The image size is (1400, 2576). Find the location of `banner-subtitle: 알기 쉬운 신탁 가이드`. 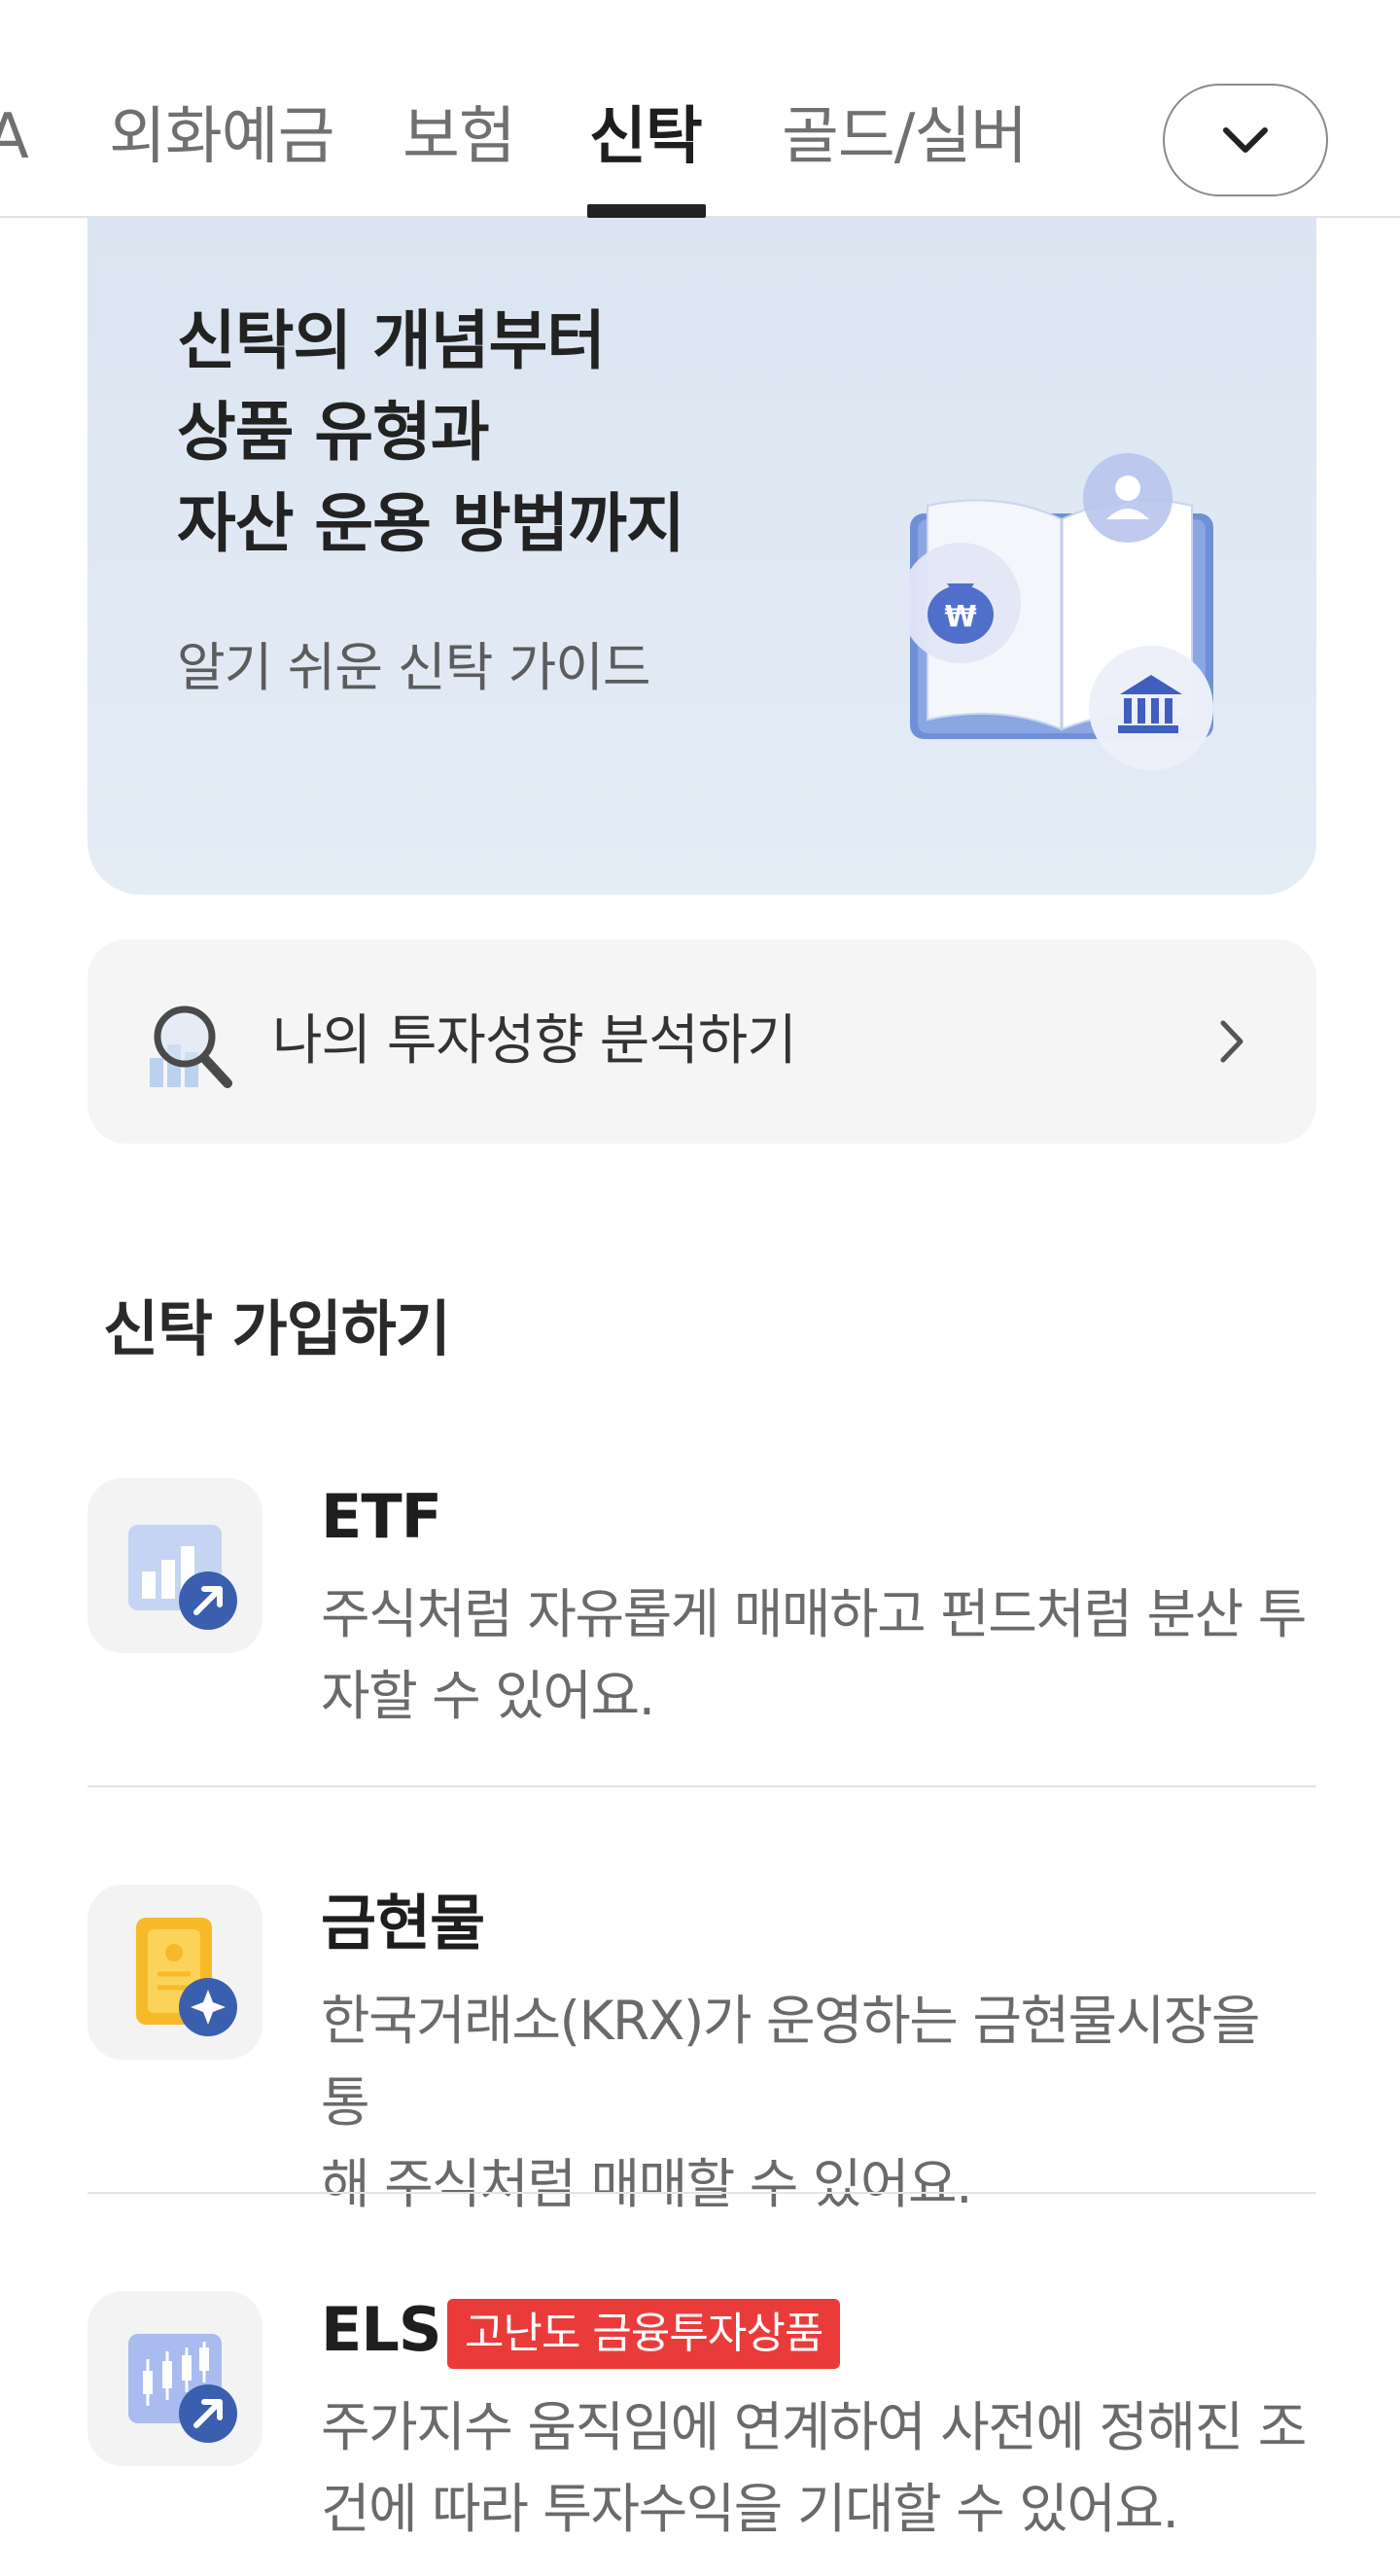

banner-subtitle: 알기 쉬운 신탁 가이드 is located at coordinates (414, 668).